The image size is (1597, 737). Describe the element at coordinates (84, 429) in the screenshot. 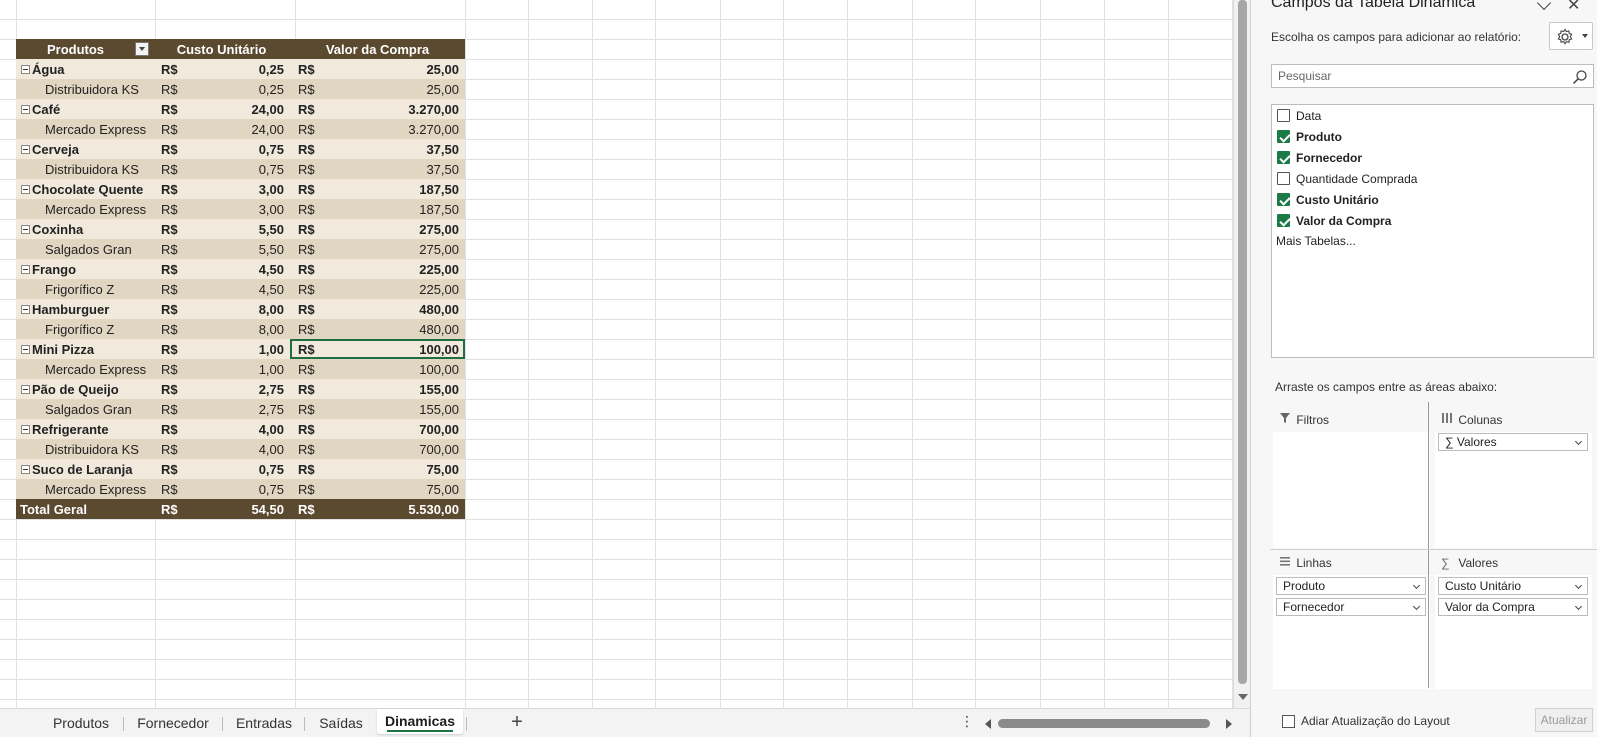

I see `row-label-cell: Refrigerante` at that location.